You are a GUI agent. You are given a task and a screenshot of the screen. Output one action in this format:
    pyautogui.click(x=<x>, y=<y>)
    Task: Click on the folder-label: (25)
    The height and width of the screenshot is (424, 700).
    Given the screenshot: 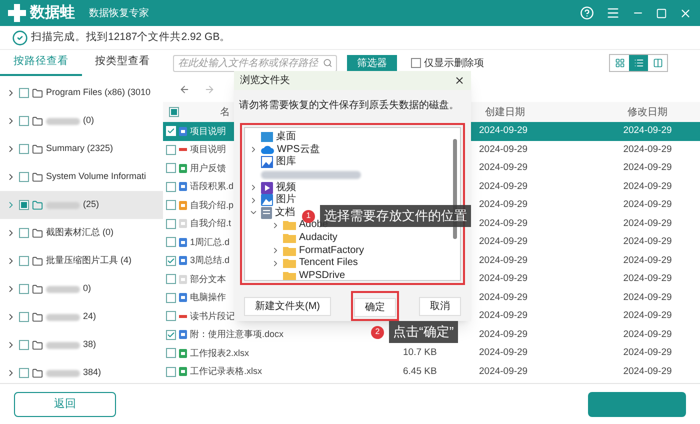 What is the action you would take?
    pyautogui.click(x=91, y=205)
    